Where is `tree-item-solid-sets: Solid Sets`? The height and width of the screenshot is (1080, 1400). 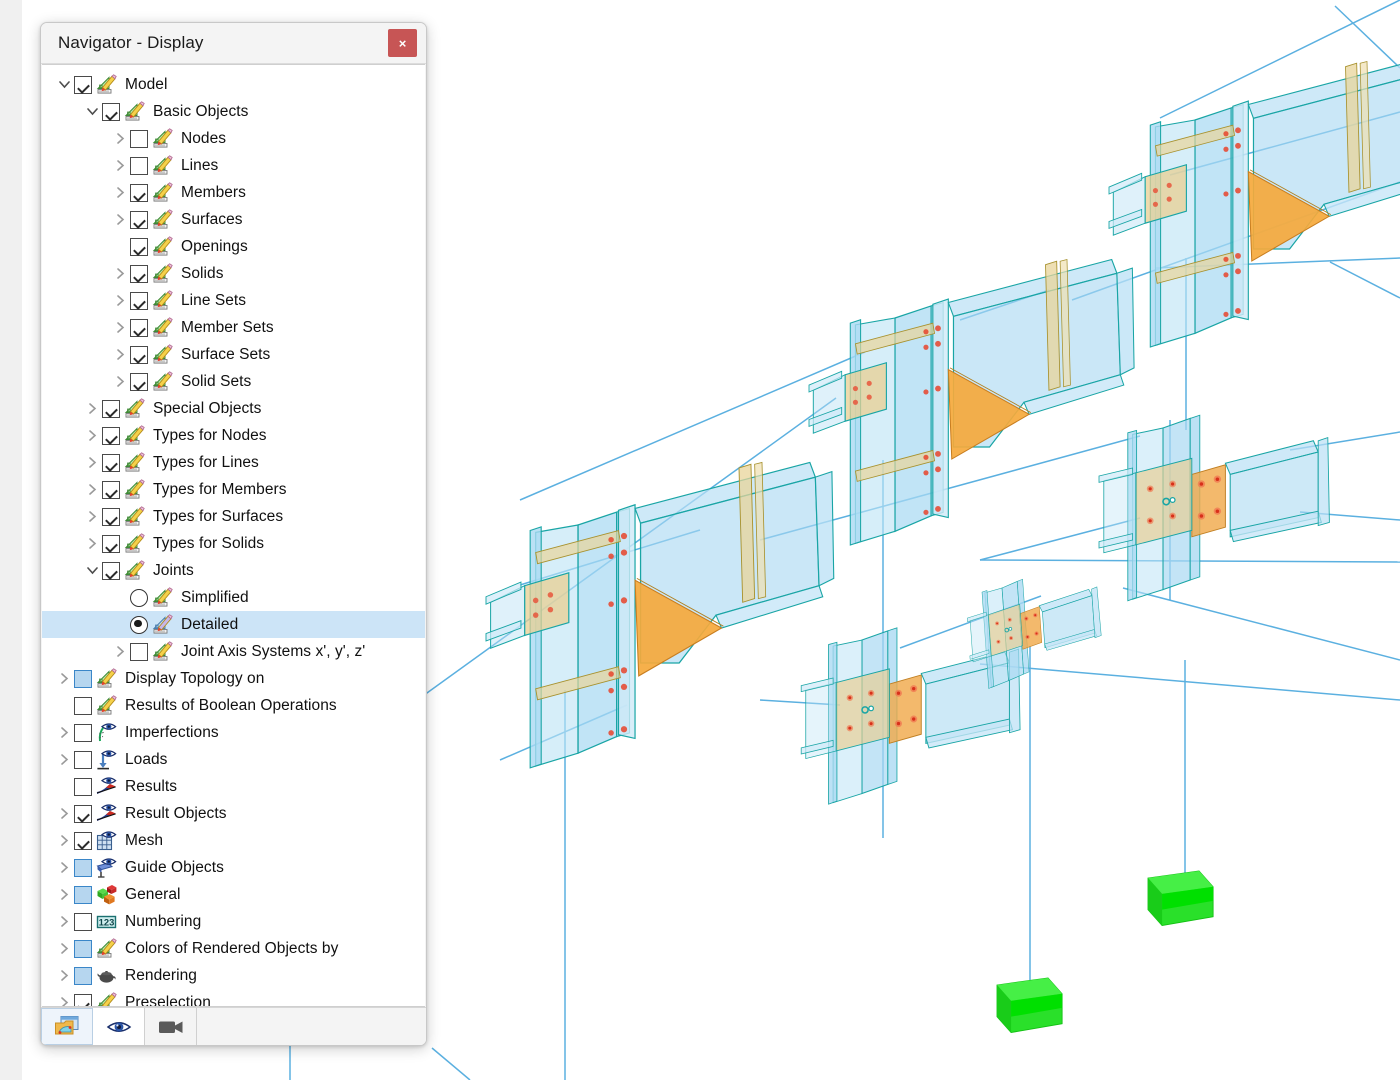 tree-item-solid-sets: Solid Sets is located at coordinates (233, 381).